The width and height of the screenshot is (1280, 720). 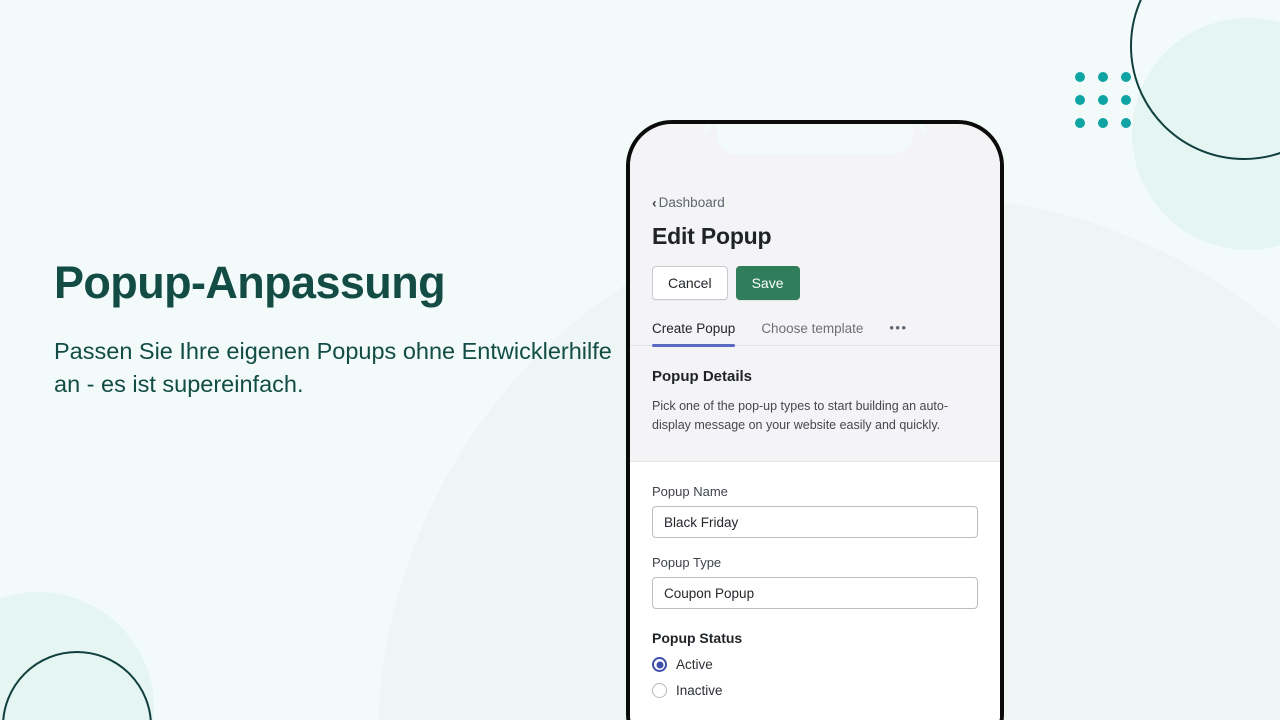 What do you see at coordinates (250, 282) in the screenshot?
I see `page-title: Popup-Anpassung` at bounding box center [250, 282].